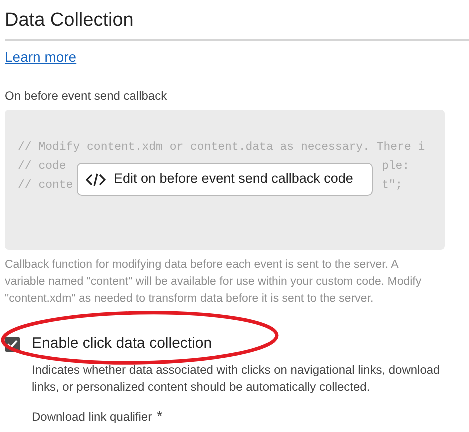  What do you see at coordinates (86, 96) in the screenshot?
I see `field-label: On before event send callback` at bounding box center [86, 96].